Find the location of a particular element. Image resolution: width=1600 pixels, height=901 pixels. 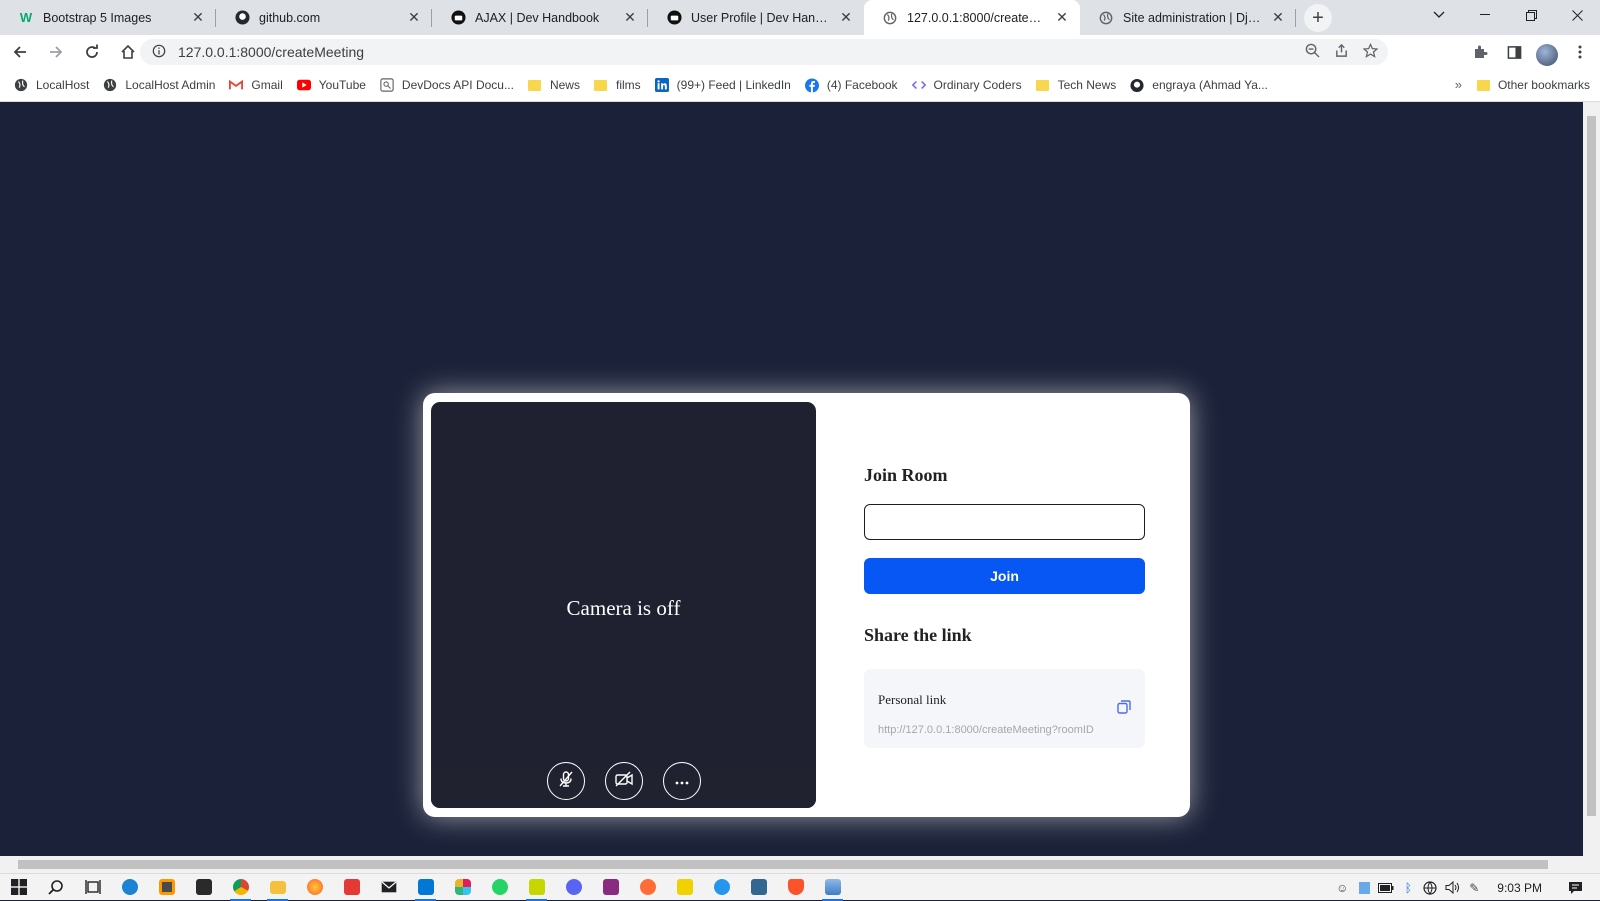

personal-link-label: Personal link is located at coordinates (912, 699).